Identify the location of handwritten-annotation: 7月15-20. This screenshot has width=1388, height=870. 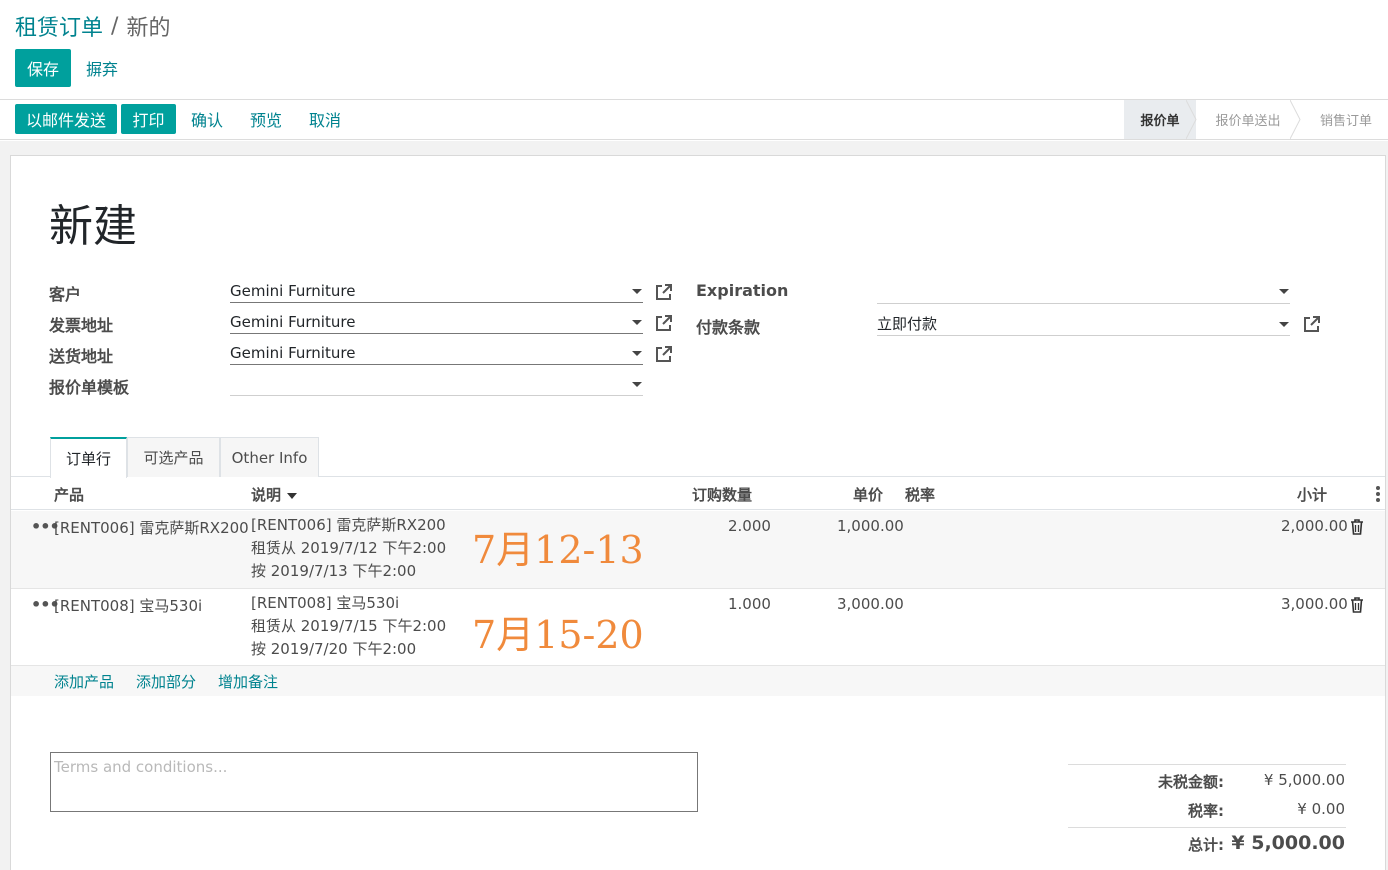
(558, 635).